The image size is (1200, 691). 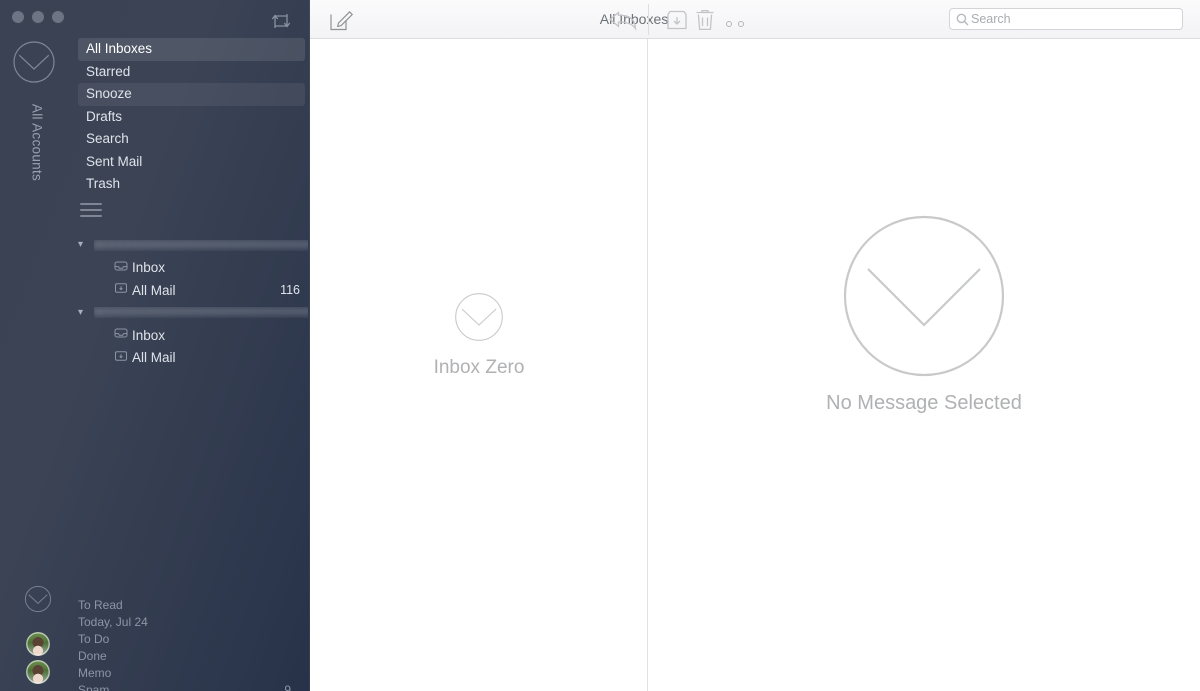 I want to click on account-name-redacted: bXXXXXXXXXXXXXXXXXXXXXXXXXXXX, so click(x=201, y=245).